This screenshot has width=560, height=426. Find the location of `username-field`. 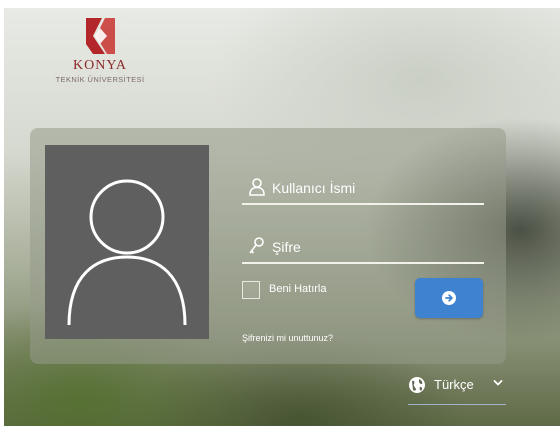

username-field is located at coordinates (363, 191).